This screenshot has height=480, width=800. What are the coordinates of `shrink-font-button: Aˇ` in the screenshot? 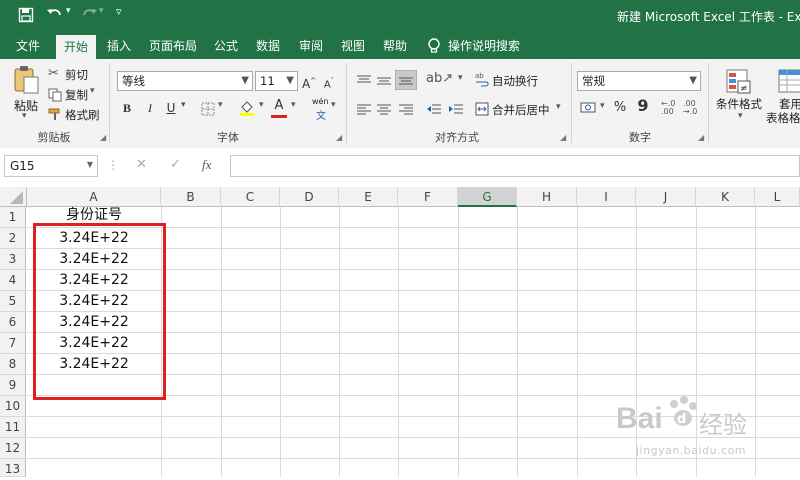 It's located at (329, 81).